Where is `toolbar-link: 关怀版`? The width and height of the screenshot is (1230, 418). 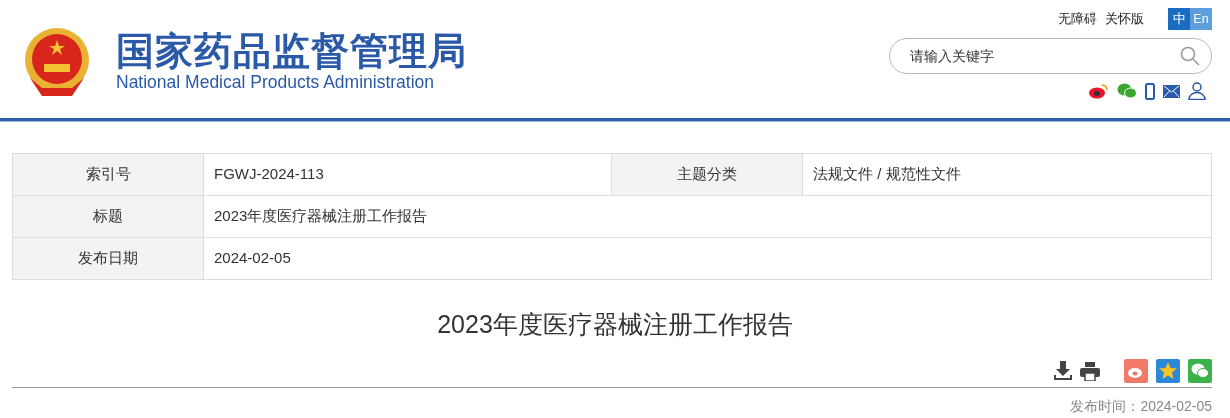
toolbar-link: 关怀版 is located at coordinates (1124, 19).